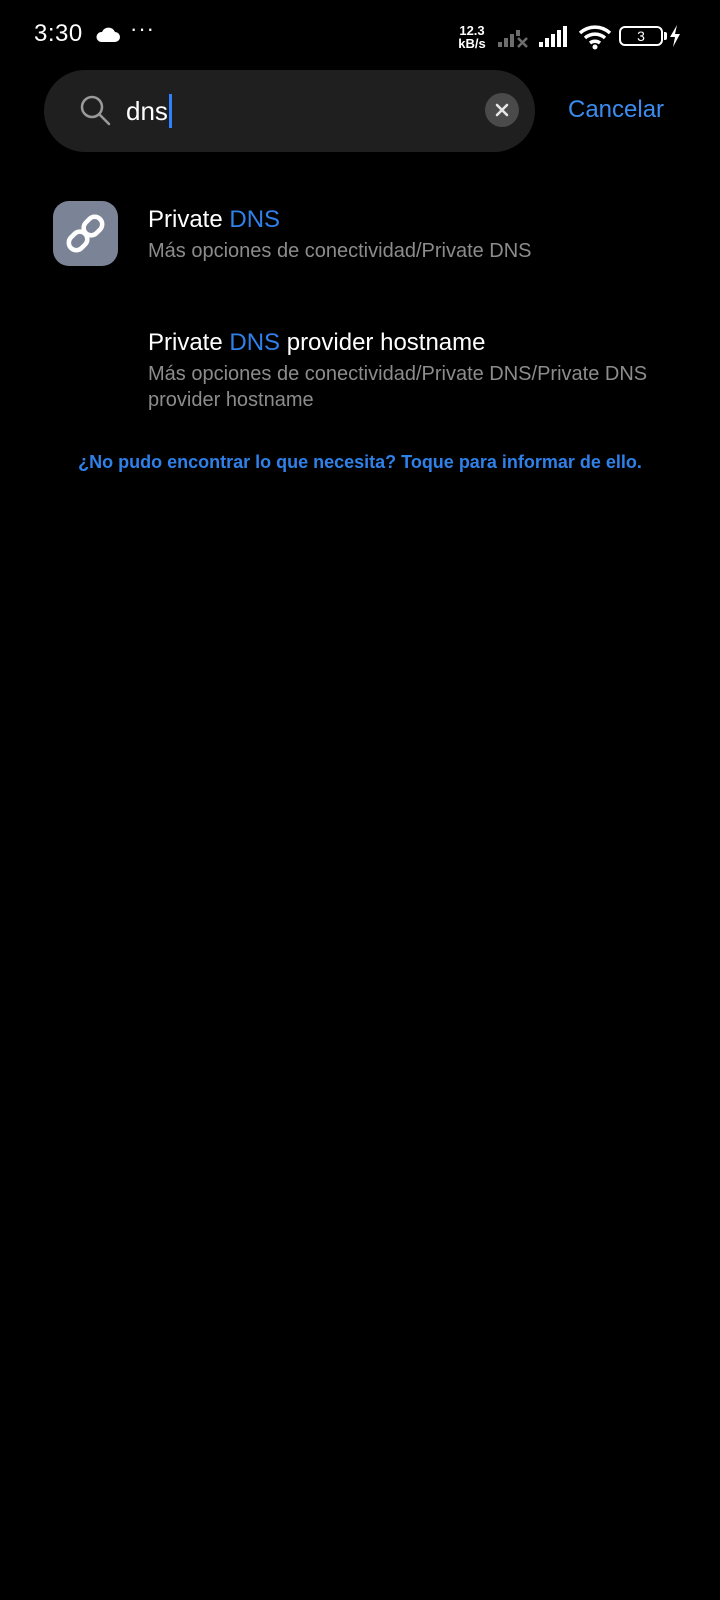 The width and height of the screenshot is (720, 1600). What do you see at coordinates (383, 342) in the screenshot?
I see `result-title-suffix: provider hostname` at bounding box center [383, 342].